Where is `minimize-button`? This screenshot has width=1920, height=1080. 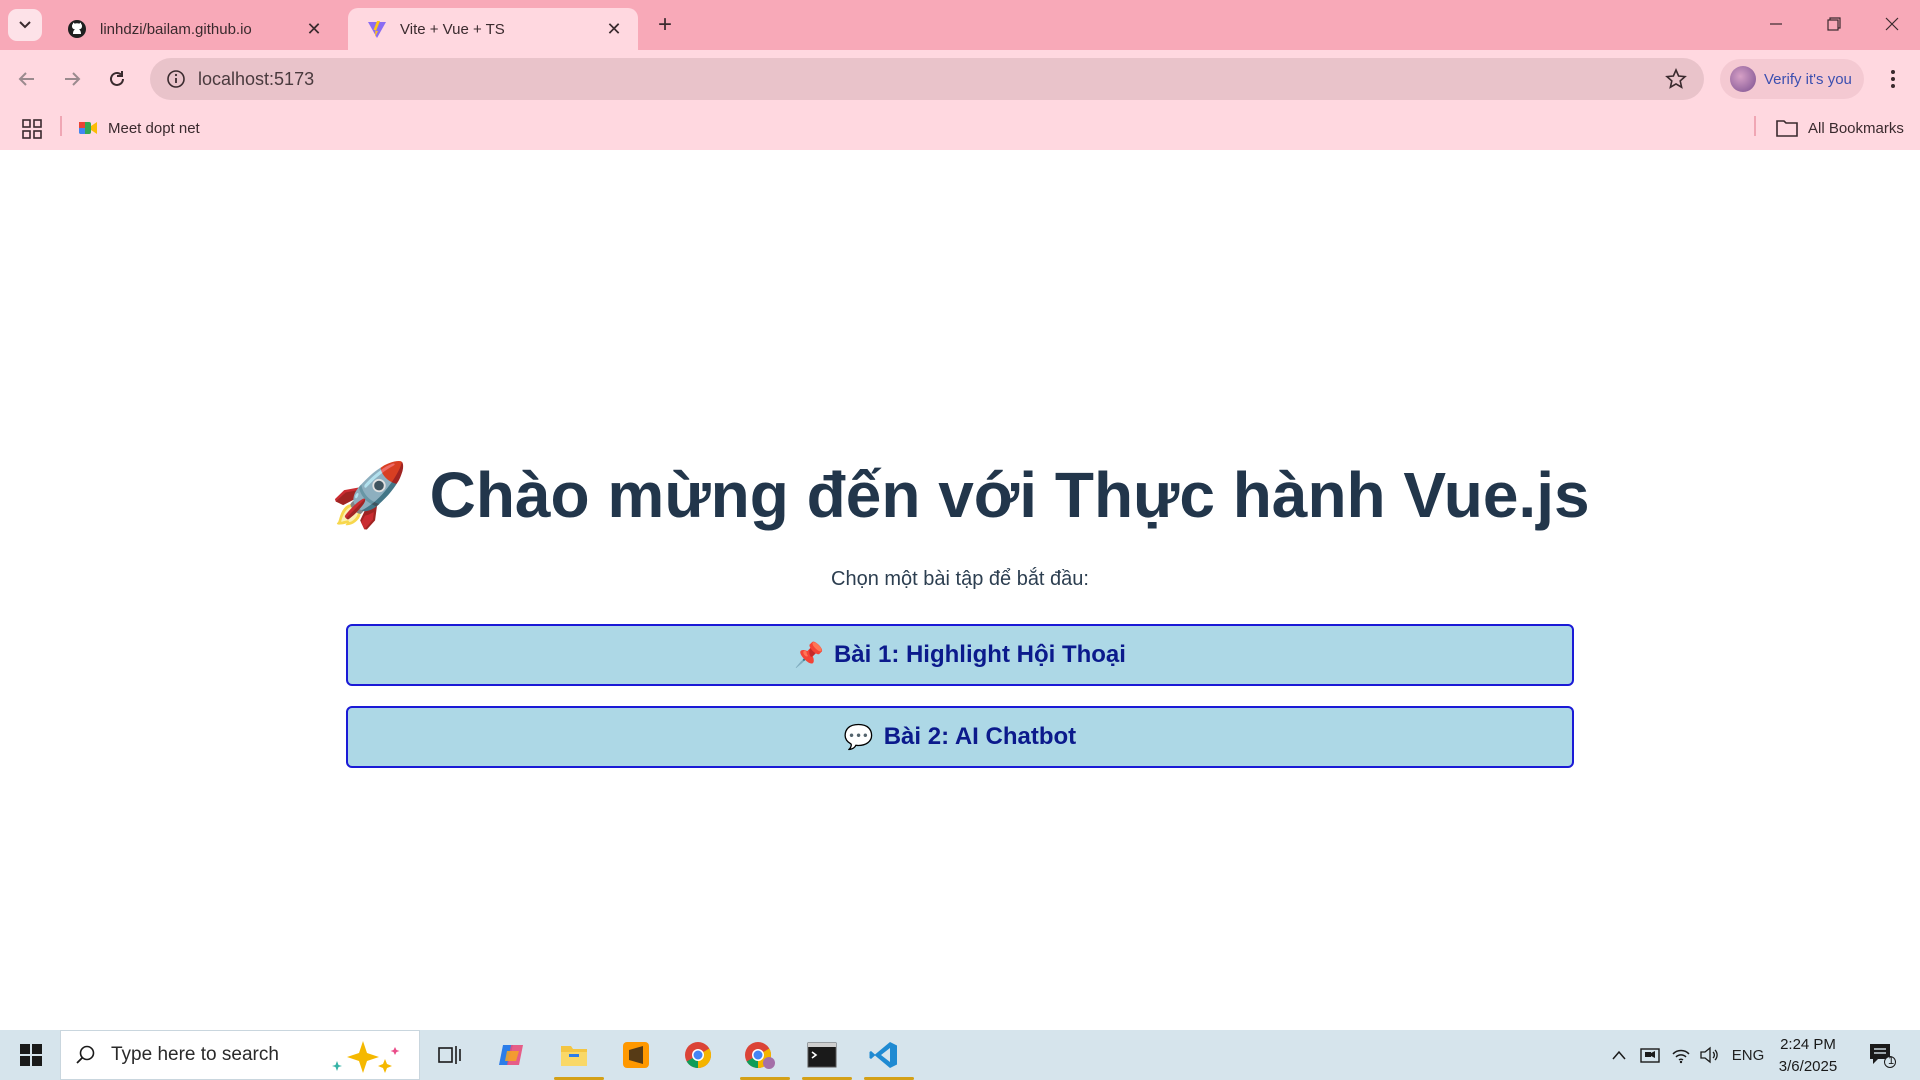
minimize-button is located at coordinates (1776, 24).